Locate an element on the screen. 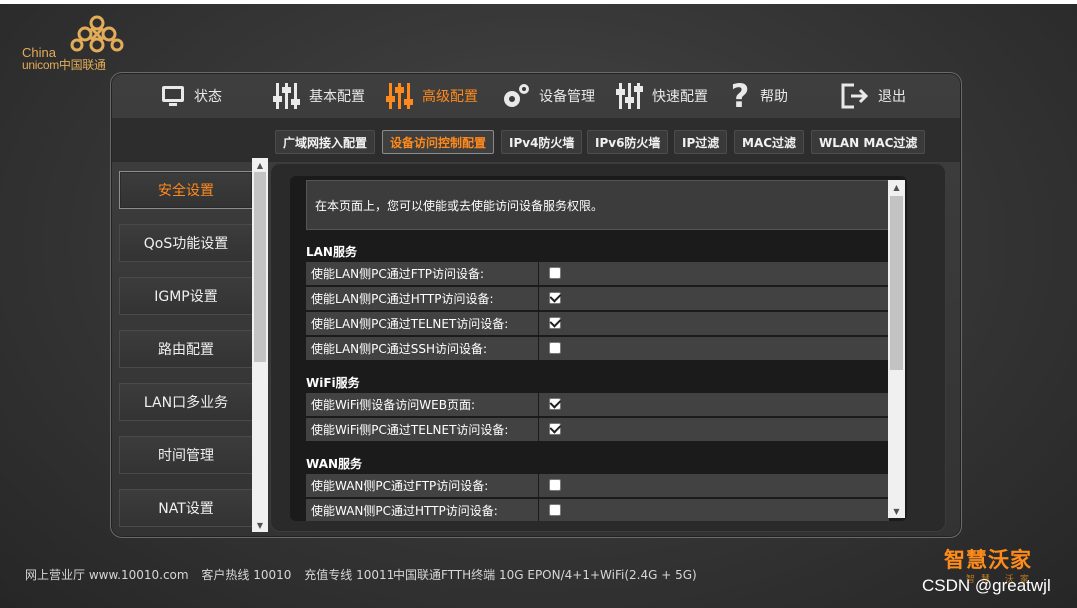 This screenshot has width=1077, height=608. top-nav: 状态 基本配置 高级配置 设备管理 快速配置 ? 帮助 退出 is located at coordinates (536, 96).